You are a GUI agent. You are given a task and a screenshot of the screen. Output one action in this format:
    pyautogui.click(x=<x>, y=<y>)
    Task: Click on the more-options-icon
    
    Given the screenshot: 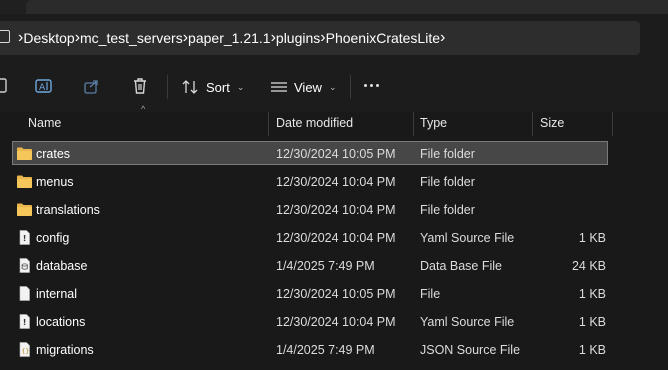 What is the action you would take?
    pyautogui.click(x=371, y=85)
    